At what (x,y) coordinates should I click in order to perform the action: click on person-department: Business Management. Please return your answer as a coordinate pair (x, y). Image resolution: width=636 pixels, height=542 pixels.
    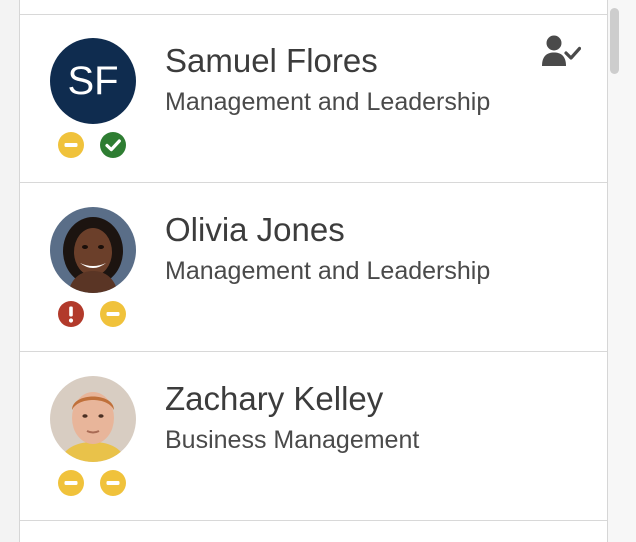
    Looking at the image, I should click on (292, 440).